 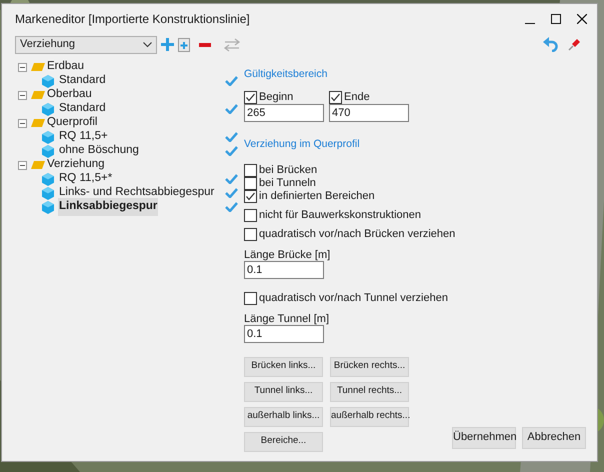 What do you see at coordinates (167, 44) in the screenshot?
I see `add-icon` at bounding box center [167, 44].